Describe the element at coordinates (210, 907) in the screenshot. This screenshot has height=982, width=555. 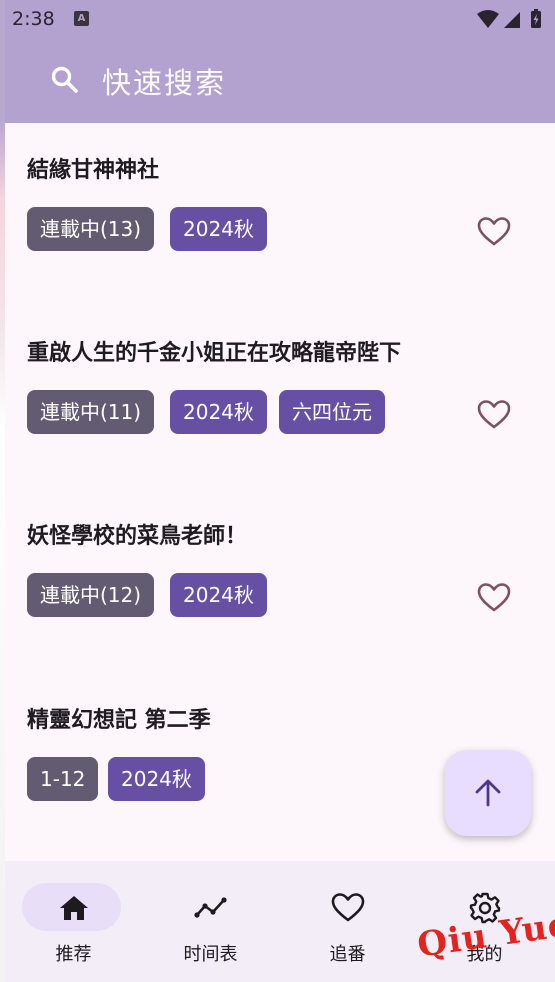
I see `timeline-icon` at that location.